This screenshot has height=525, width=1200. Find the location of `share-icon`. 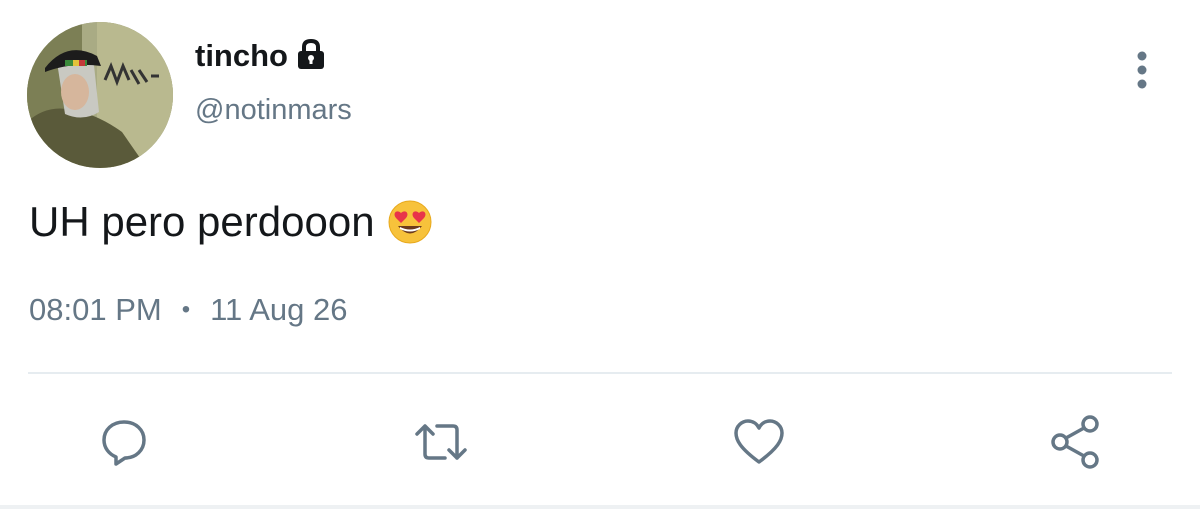

share-icon is located at coordinates (1075, 442).